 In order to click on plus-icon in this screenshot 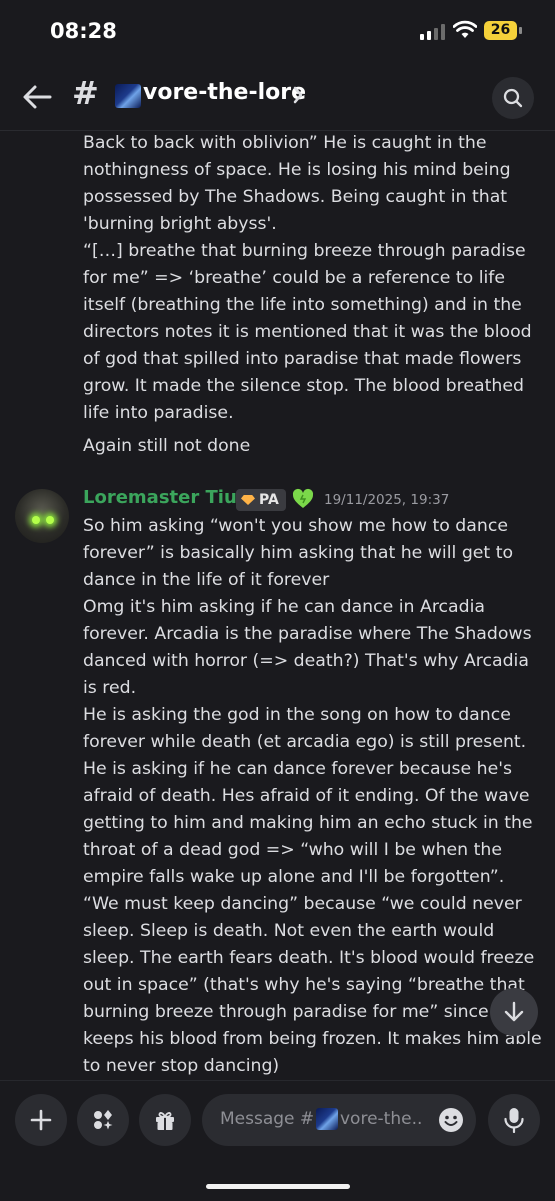, I will do `click(41, 1120)`.